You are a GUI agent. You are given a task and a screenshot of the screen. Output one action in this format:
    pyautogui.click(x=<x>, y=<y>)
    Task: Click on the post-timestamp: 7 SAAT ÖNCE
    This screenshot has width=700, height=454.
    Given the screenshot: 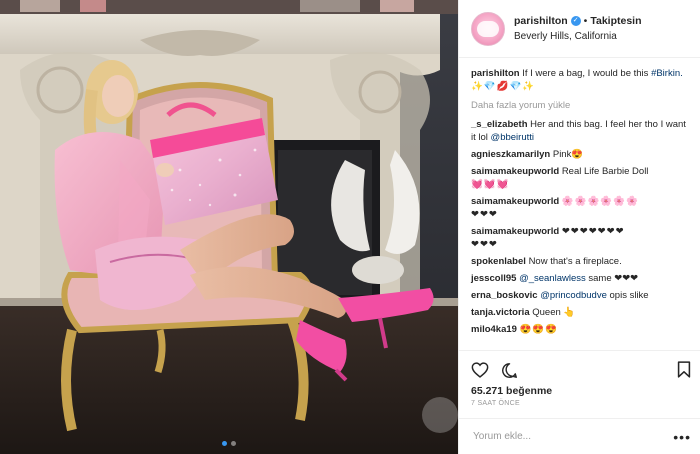 What is the action you would take?
    pyautogui.click(x=581, y=403)
    